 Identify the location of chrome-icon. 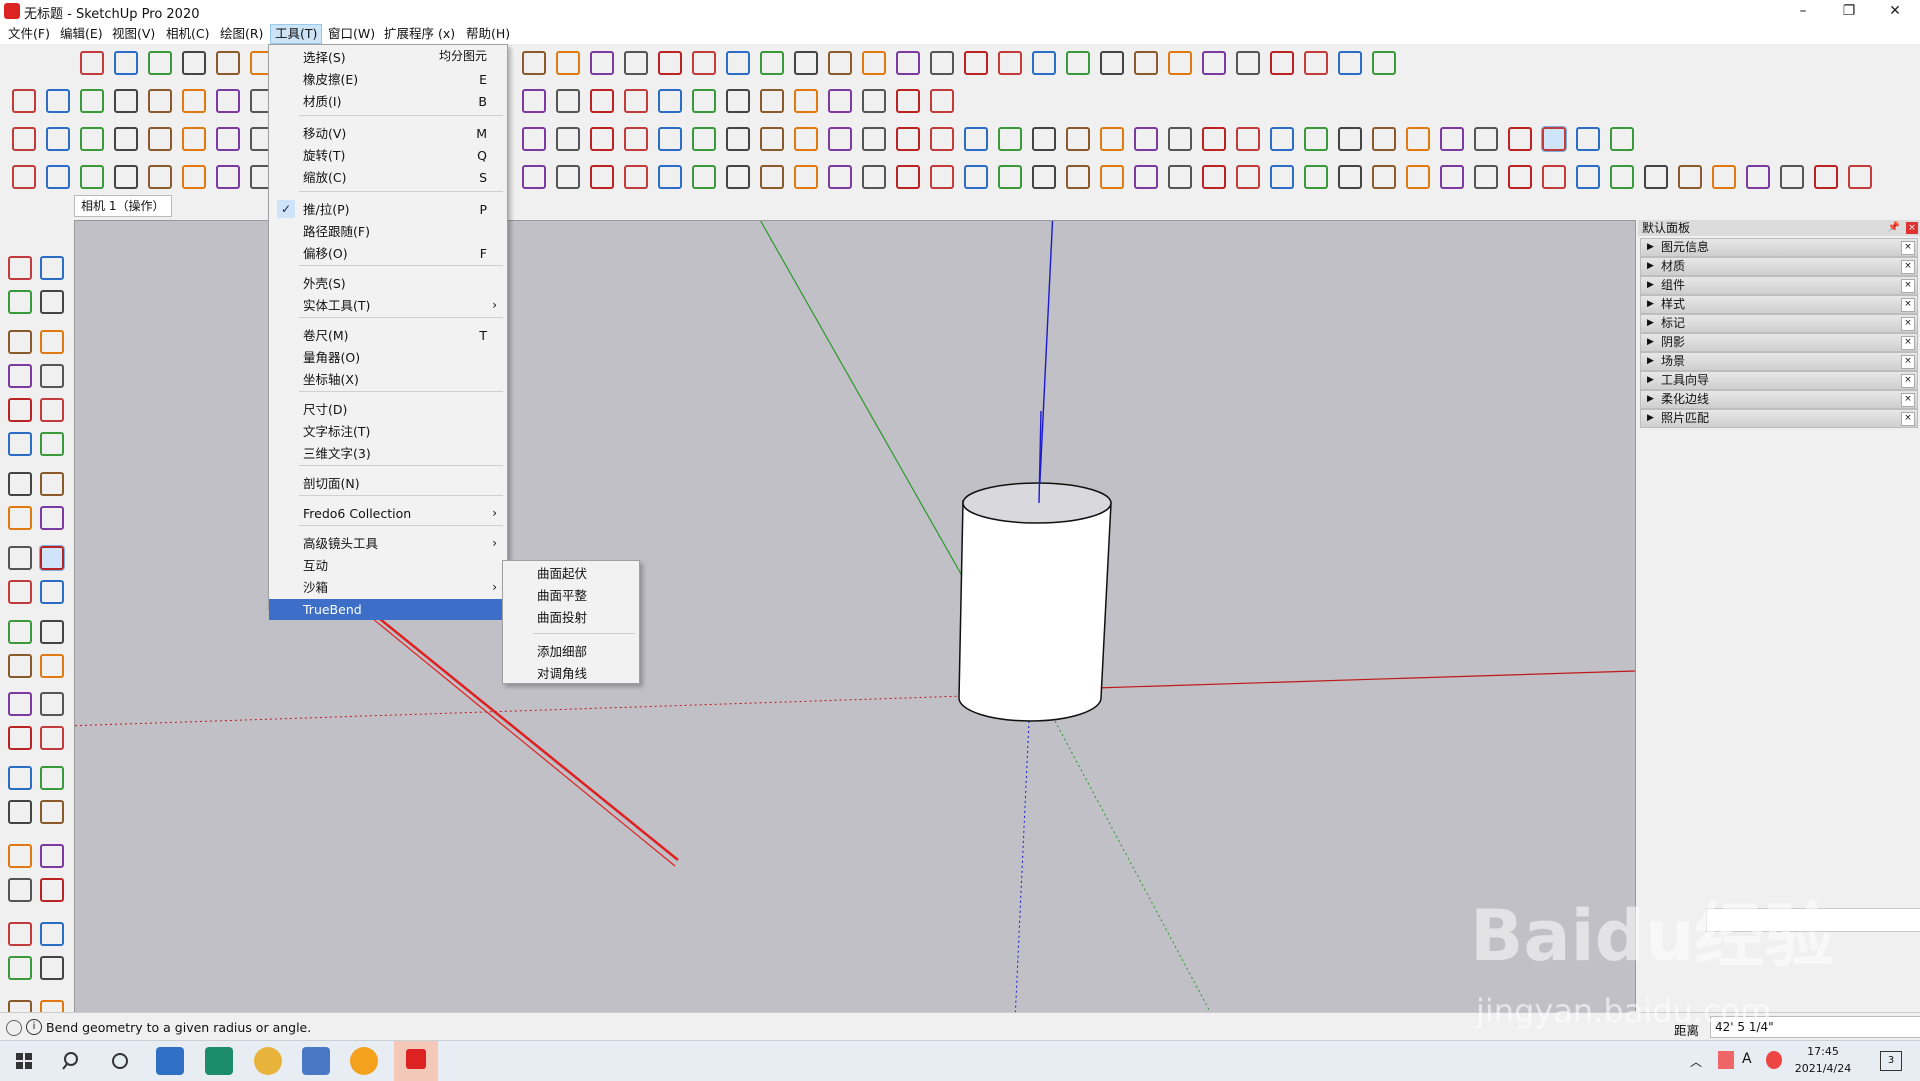
(268, 1061).